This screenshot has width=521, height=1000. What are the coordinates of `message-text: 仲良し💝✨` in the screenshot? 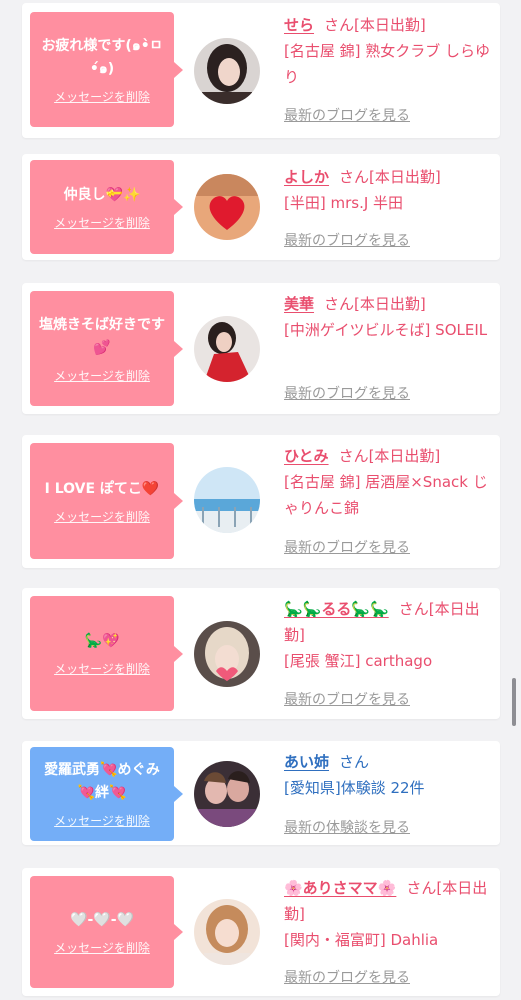 It's located at (102, 194).